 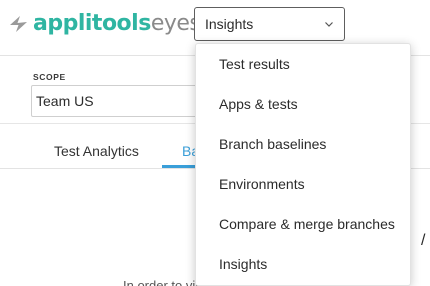 What do you see at coordinates (303, 104) in the screenshot?
I see `menu-item-apps-tests: Apps & tests` at bounding box center [303, 104].